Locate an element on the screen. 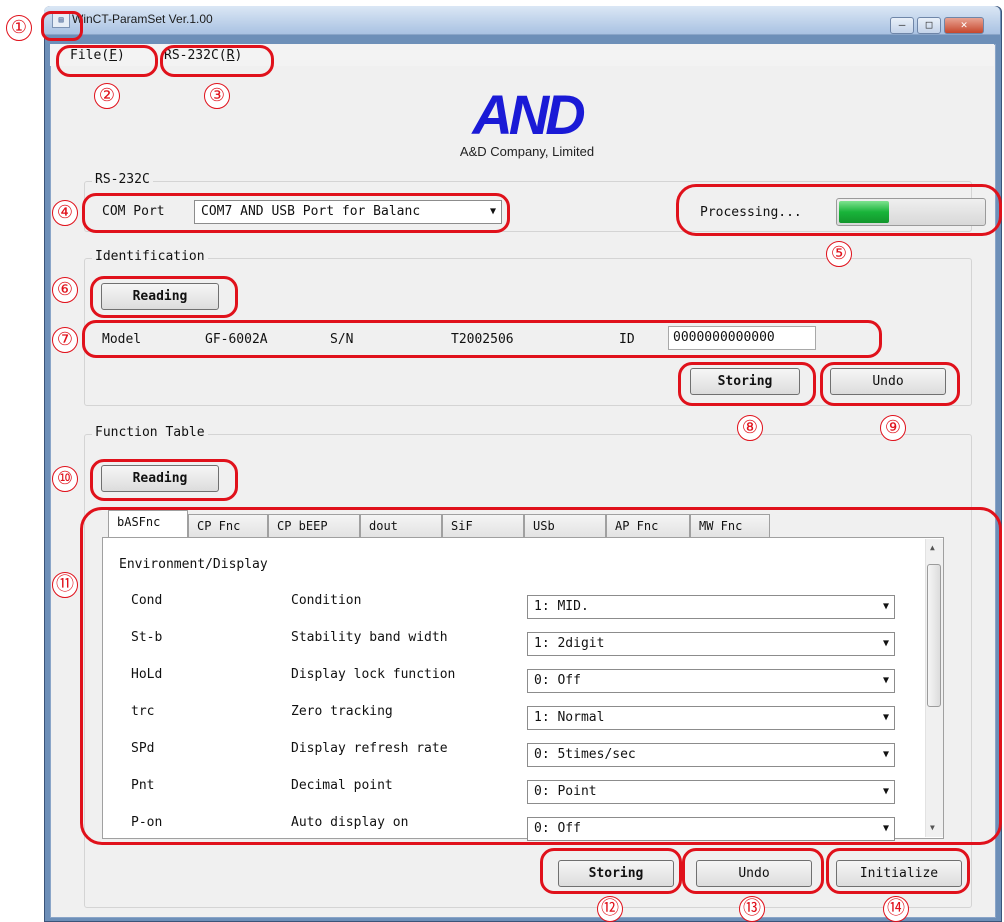 This screenshot has height=922, width=1004. company-logo: AND A&D Company, Limited is located at coordinates (527, 121).